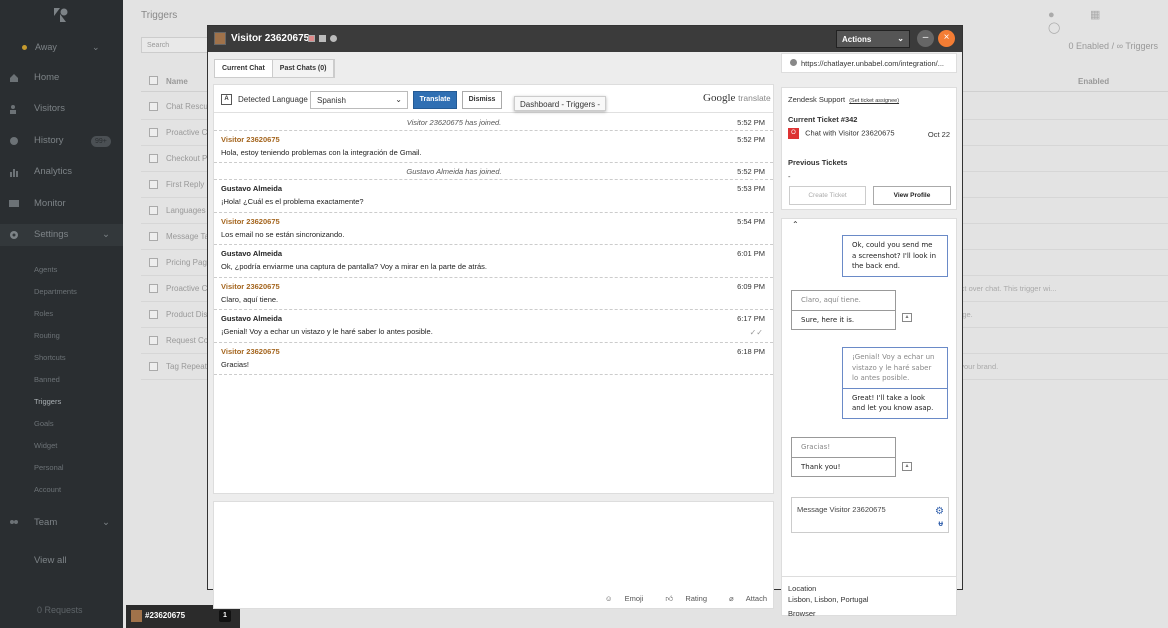  Describe the element at coordinates (634, 598) in the screenshot. I see `emoji-label: Emoji` at that location.